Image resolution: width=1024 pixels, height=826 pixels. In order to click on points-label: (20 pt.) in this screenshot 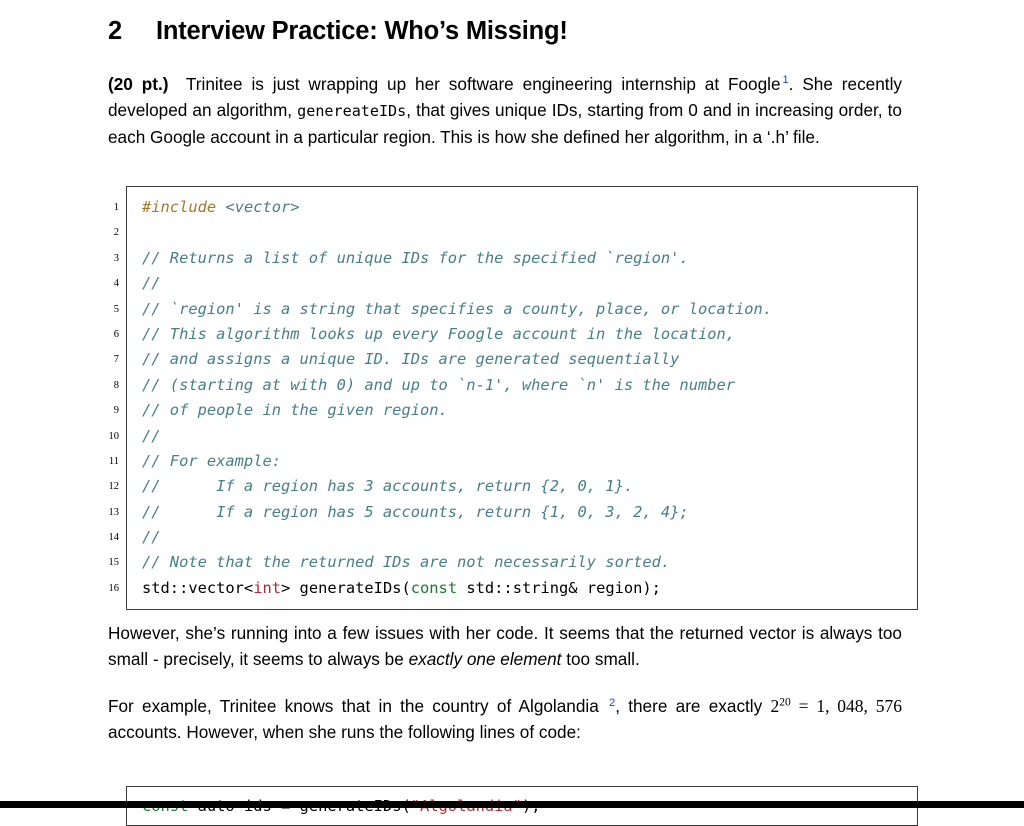, I will do `click(138, 84)`.